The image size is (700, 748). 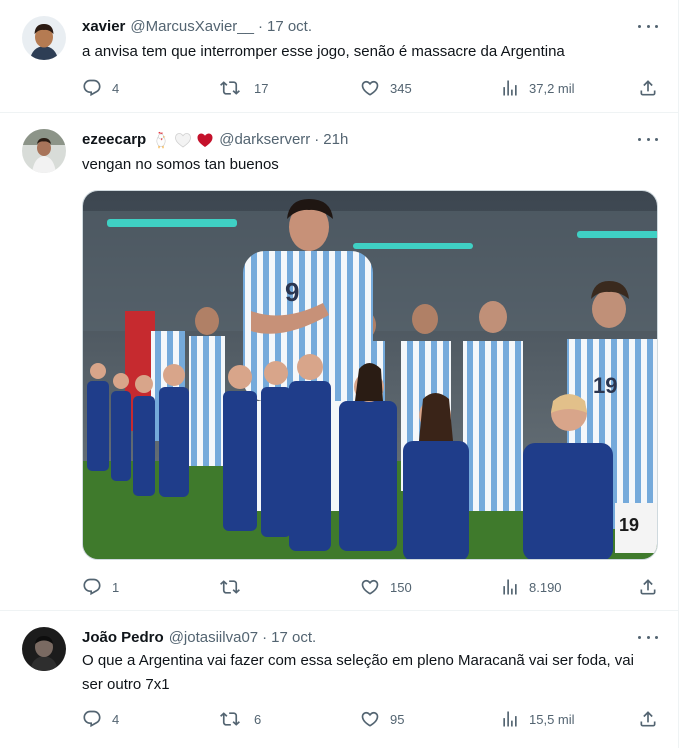 What do you see at coordinates (401, 587) in the screenshot?
I see `like-count: 150` at bounding box center [401, 587].